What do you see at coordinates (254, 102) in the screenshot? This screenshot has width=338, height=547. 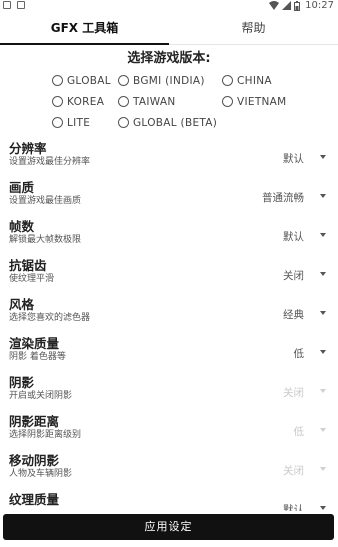 I see `radio-vietnam: VIETNAM` at bounding box center [254, 102].